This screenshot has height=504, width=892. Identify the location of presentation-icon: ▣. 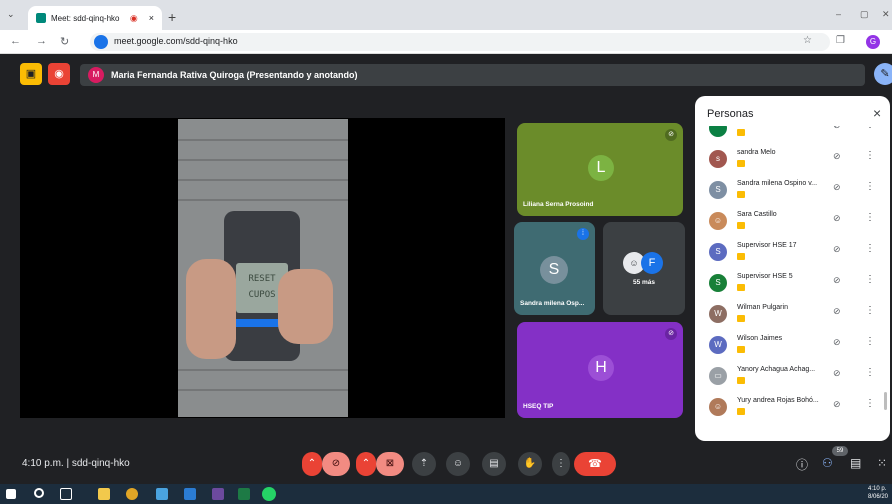
(31, 74).